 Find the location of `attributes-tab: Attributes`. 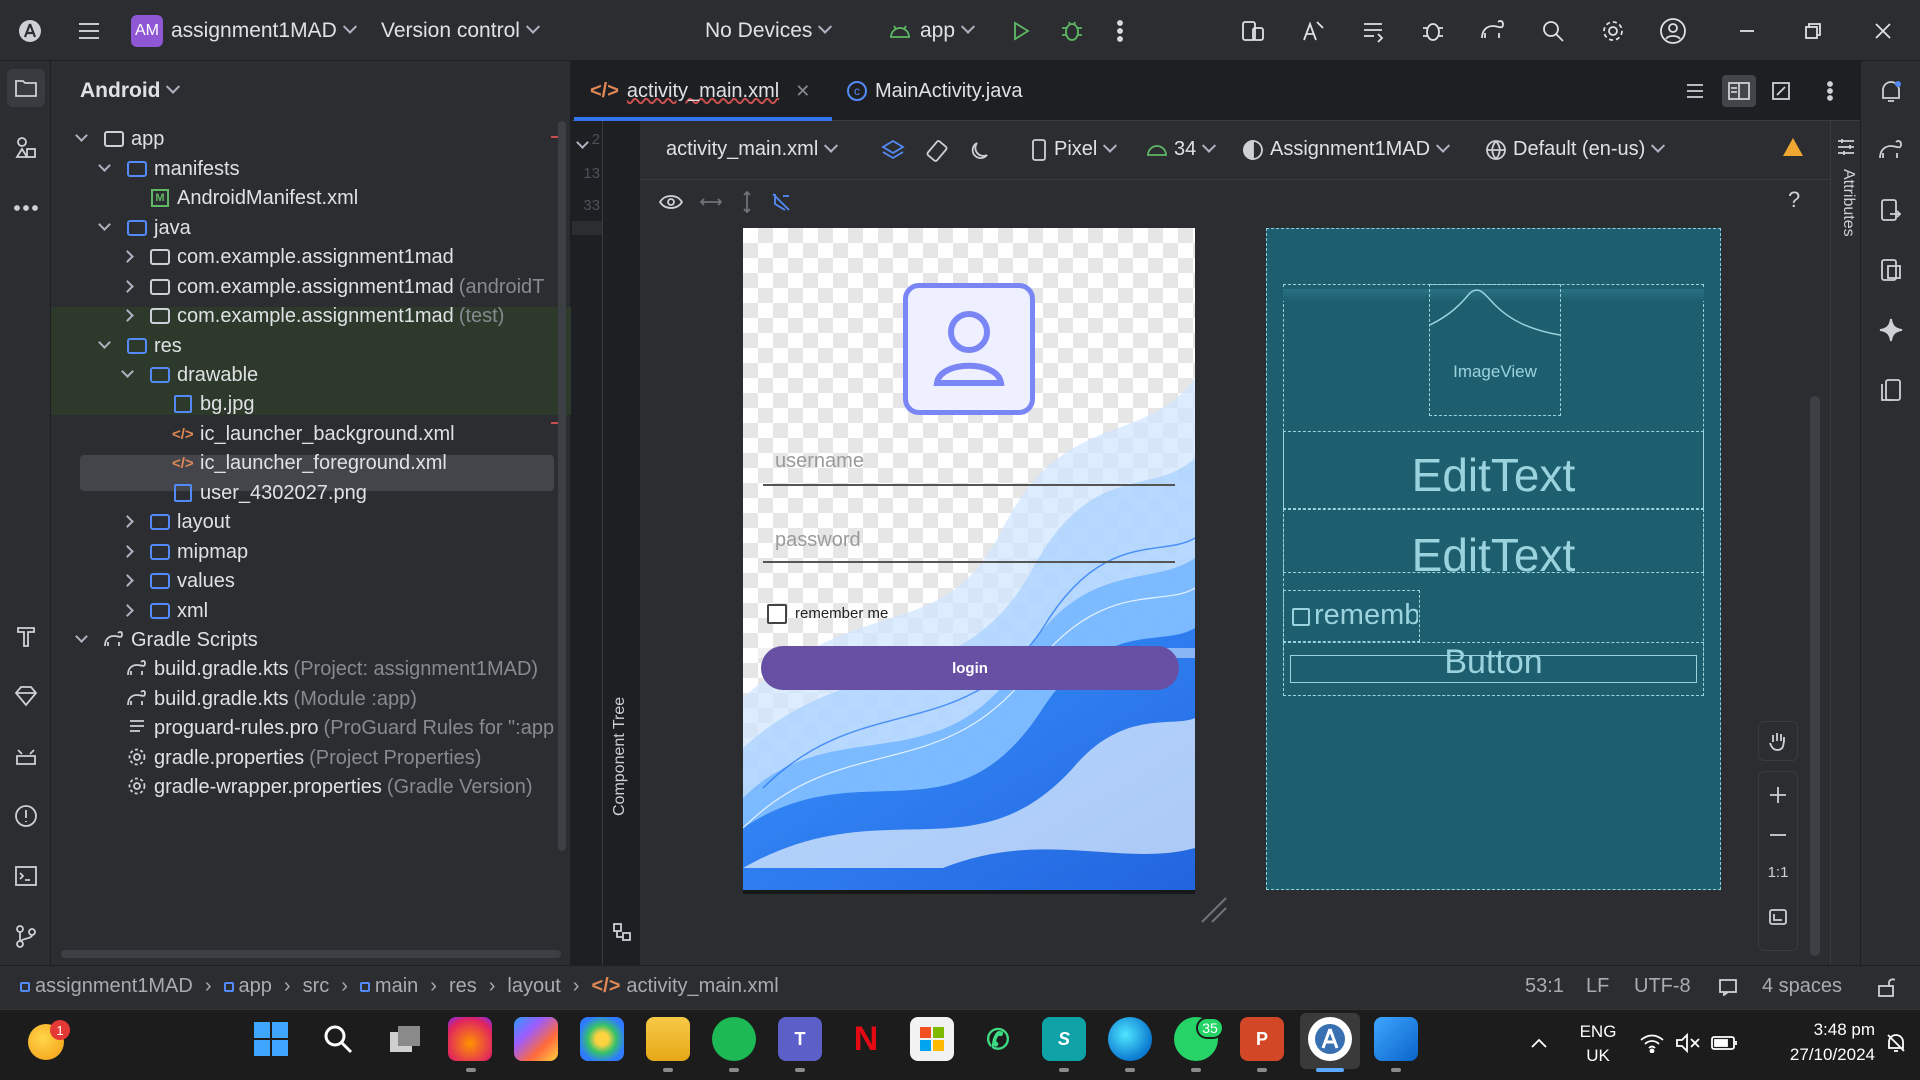

attributes-tab: Attributes is located at coordinates (1848, 203).